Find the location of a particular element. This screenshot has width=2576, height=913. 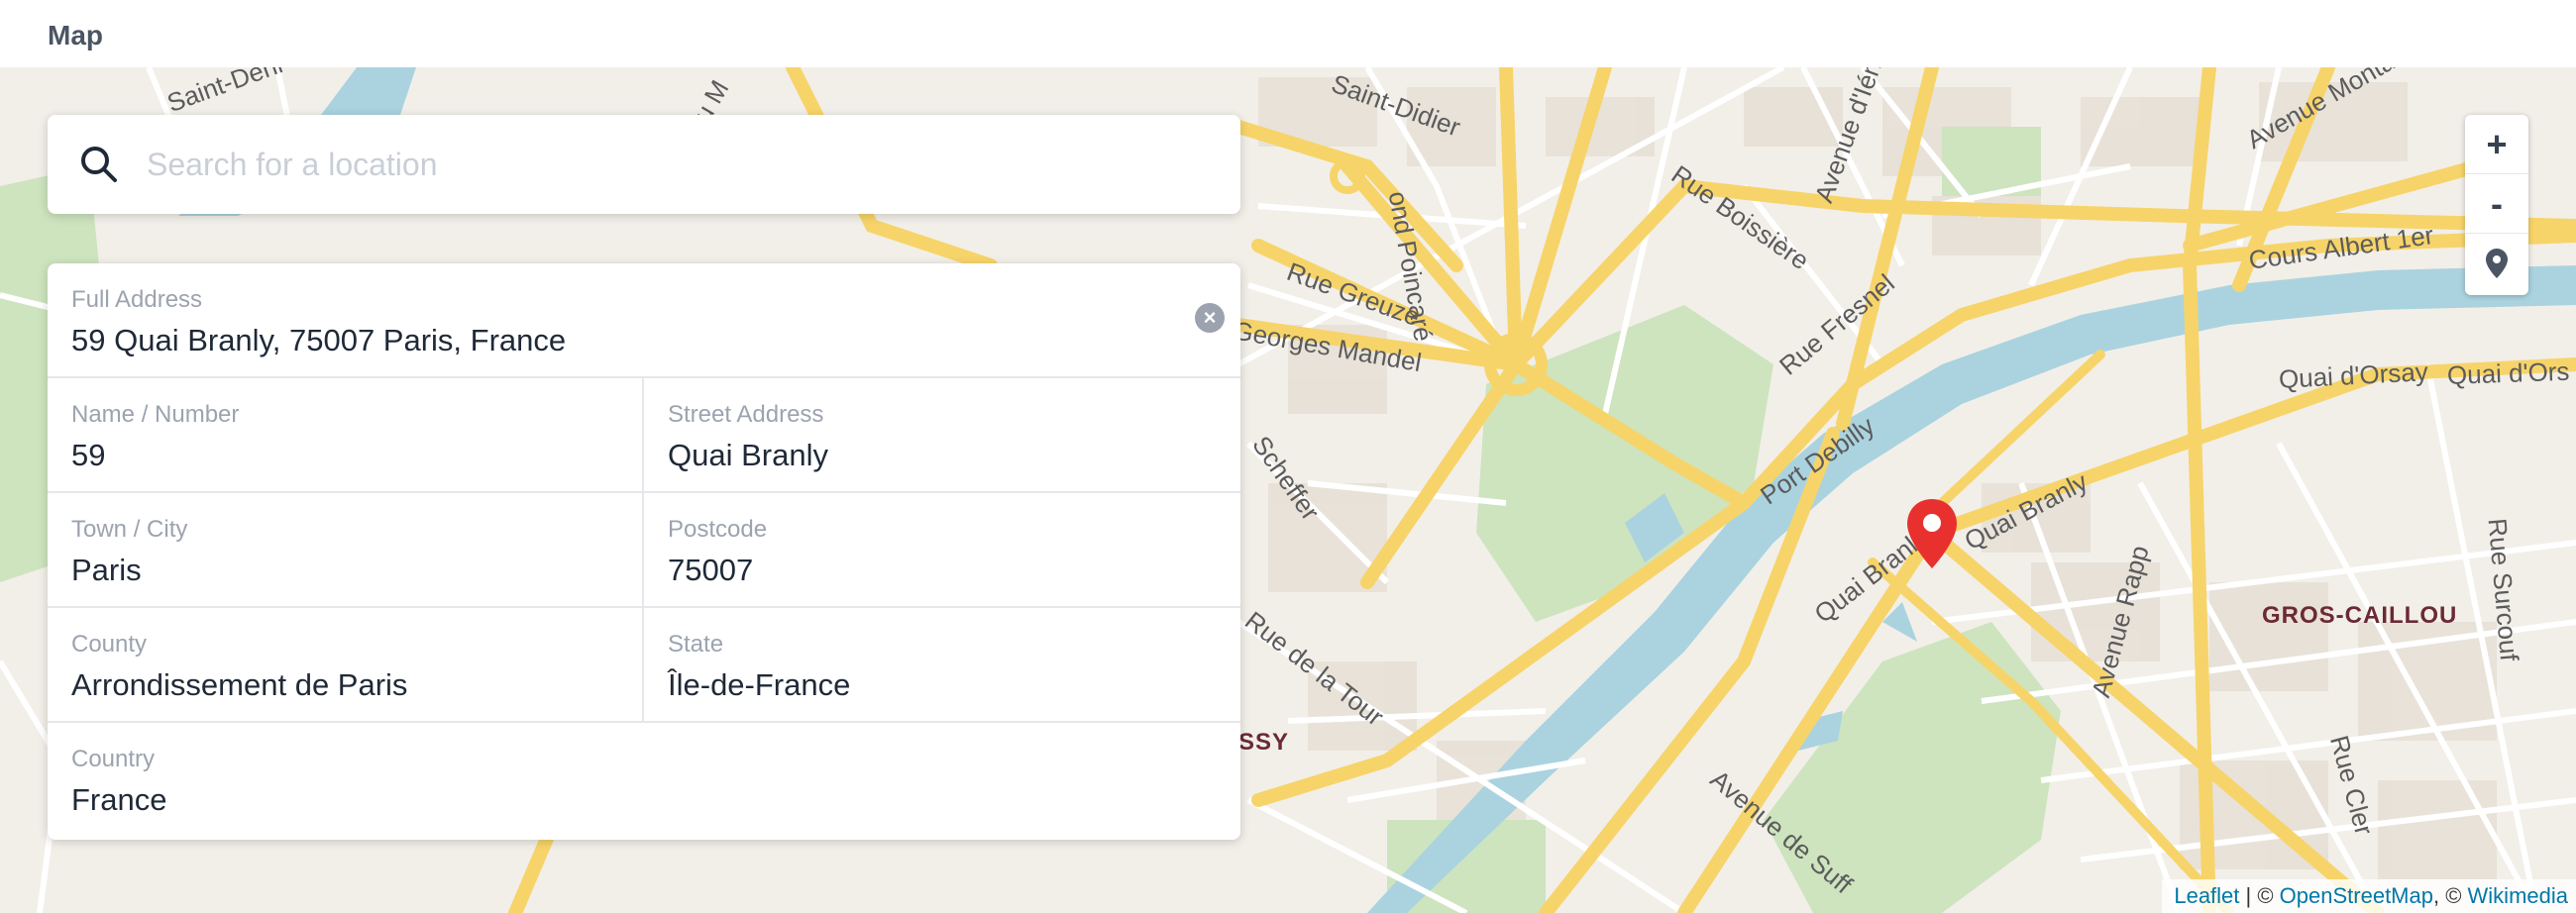

town-city-field: Town / City Paris is located at coordinates (346, 549).